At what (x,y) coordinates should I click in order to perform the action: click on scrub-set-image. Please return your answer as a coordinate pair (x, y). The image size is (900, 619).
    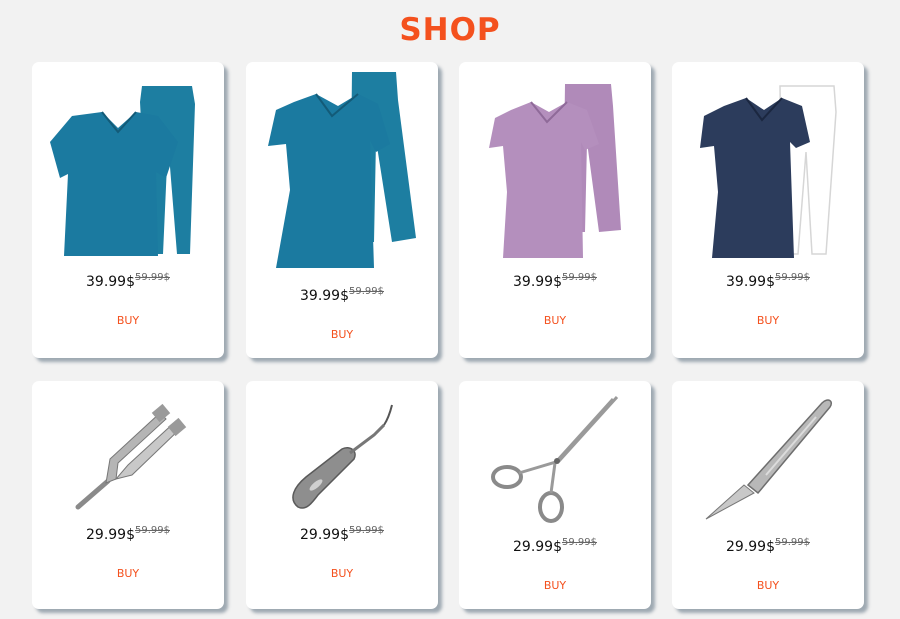
    Looking at the image, I should click on (122, 171).